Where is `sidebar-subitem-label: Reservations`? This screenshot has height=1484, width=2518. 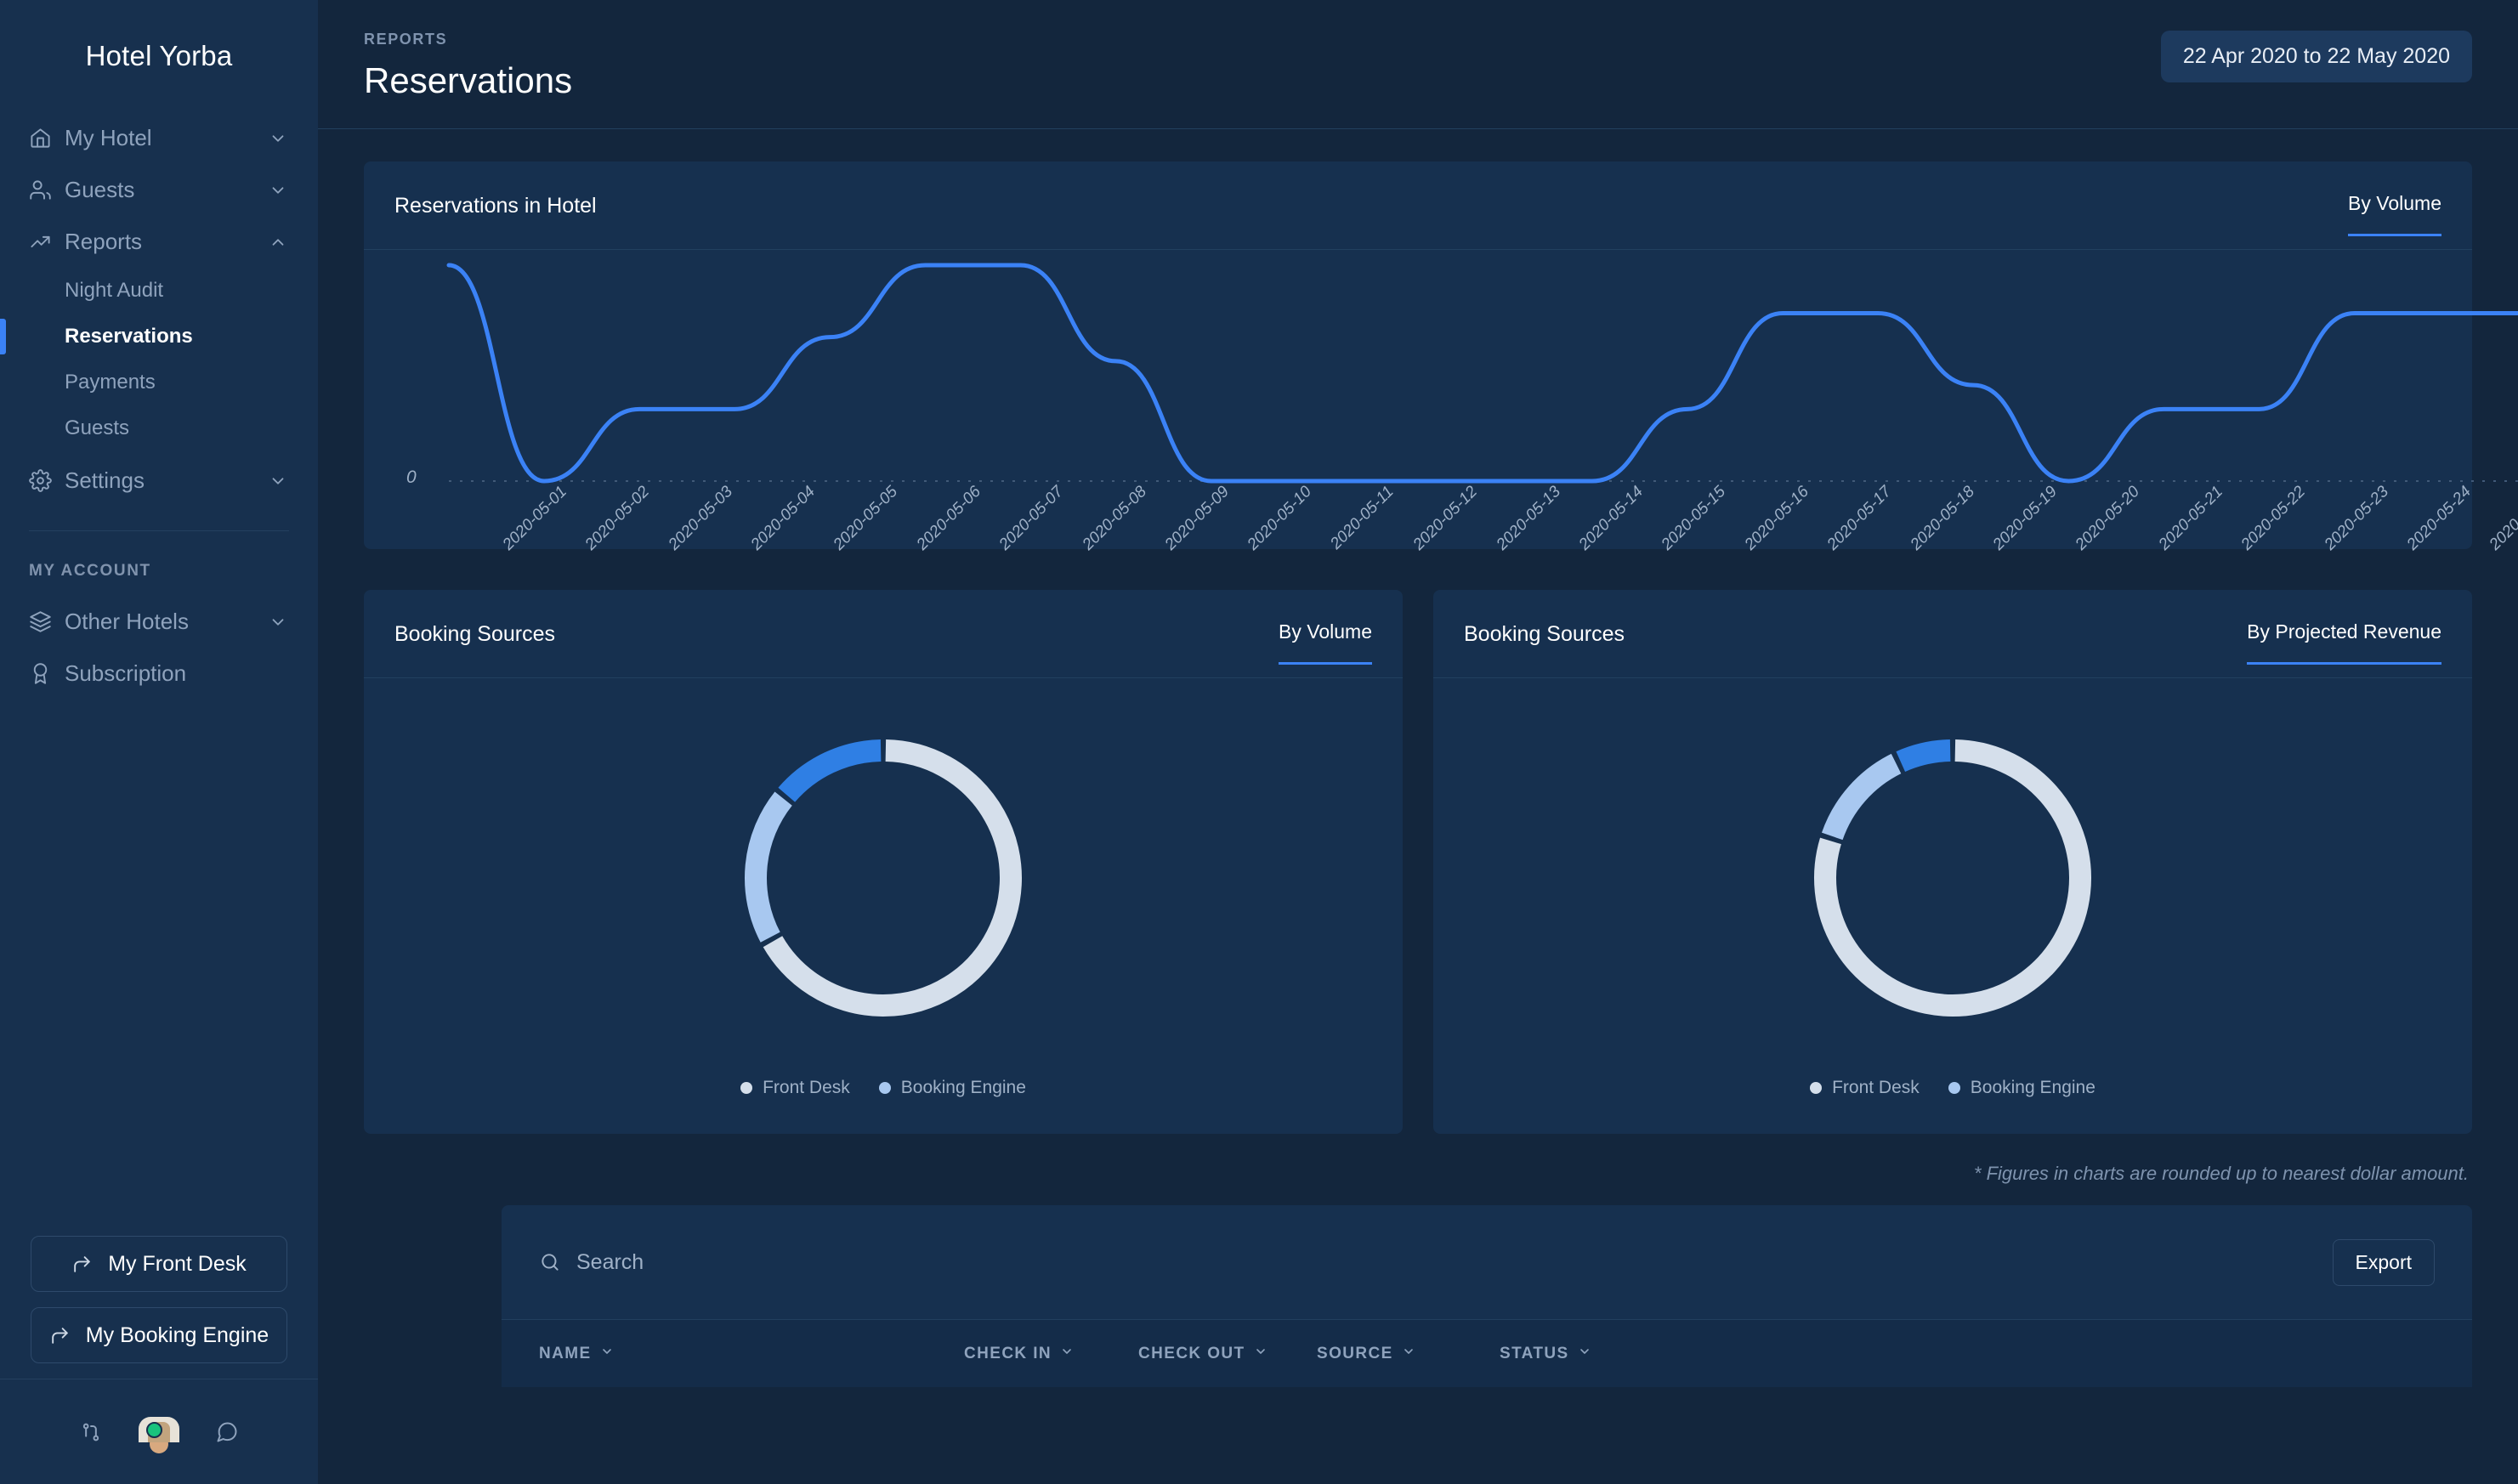 sidebar-subitem-label: Reservations is located at coordinates (129, 336).